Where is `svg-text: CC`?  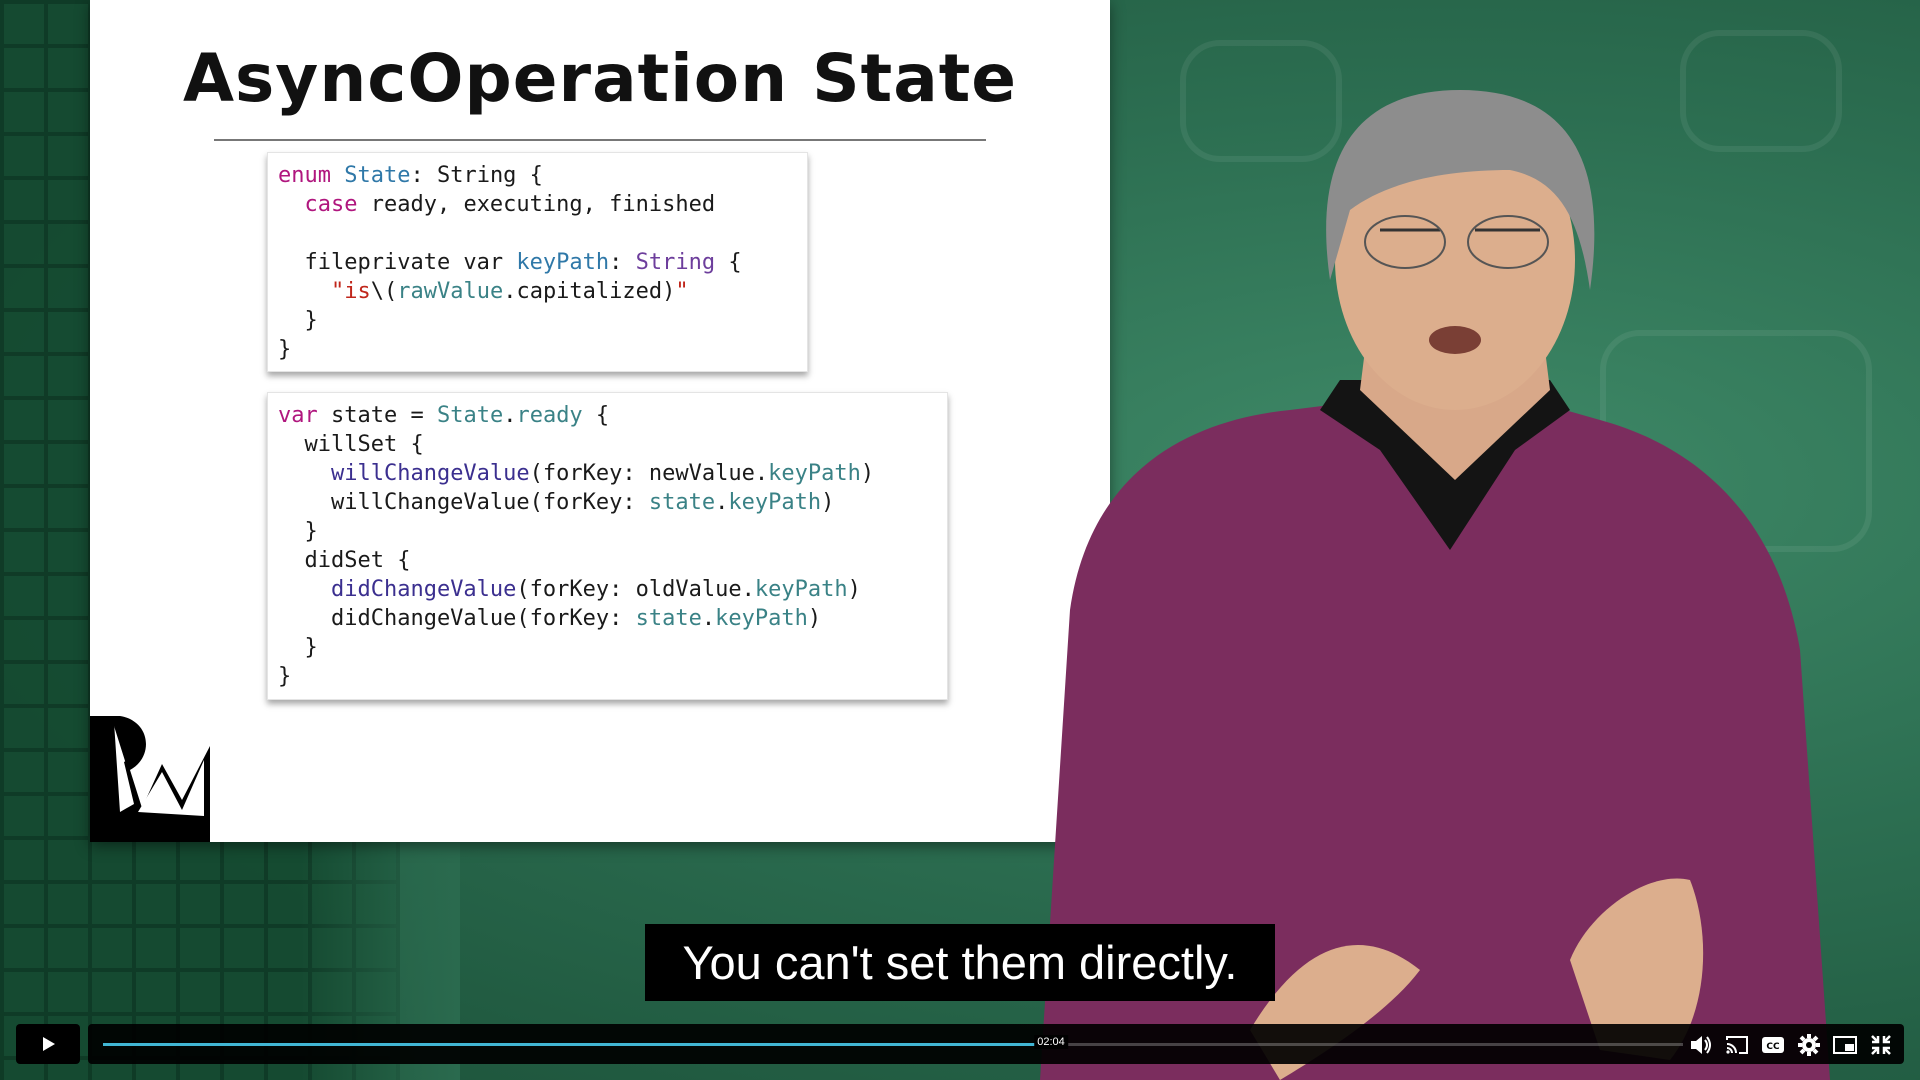
svg-text: CC is located at coordinates (1773, 1047).